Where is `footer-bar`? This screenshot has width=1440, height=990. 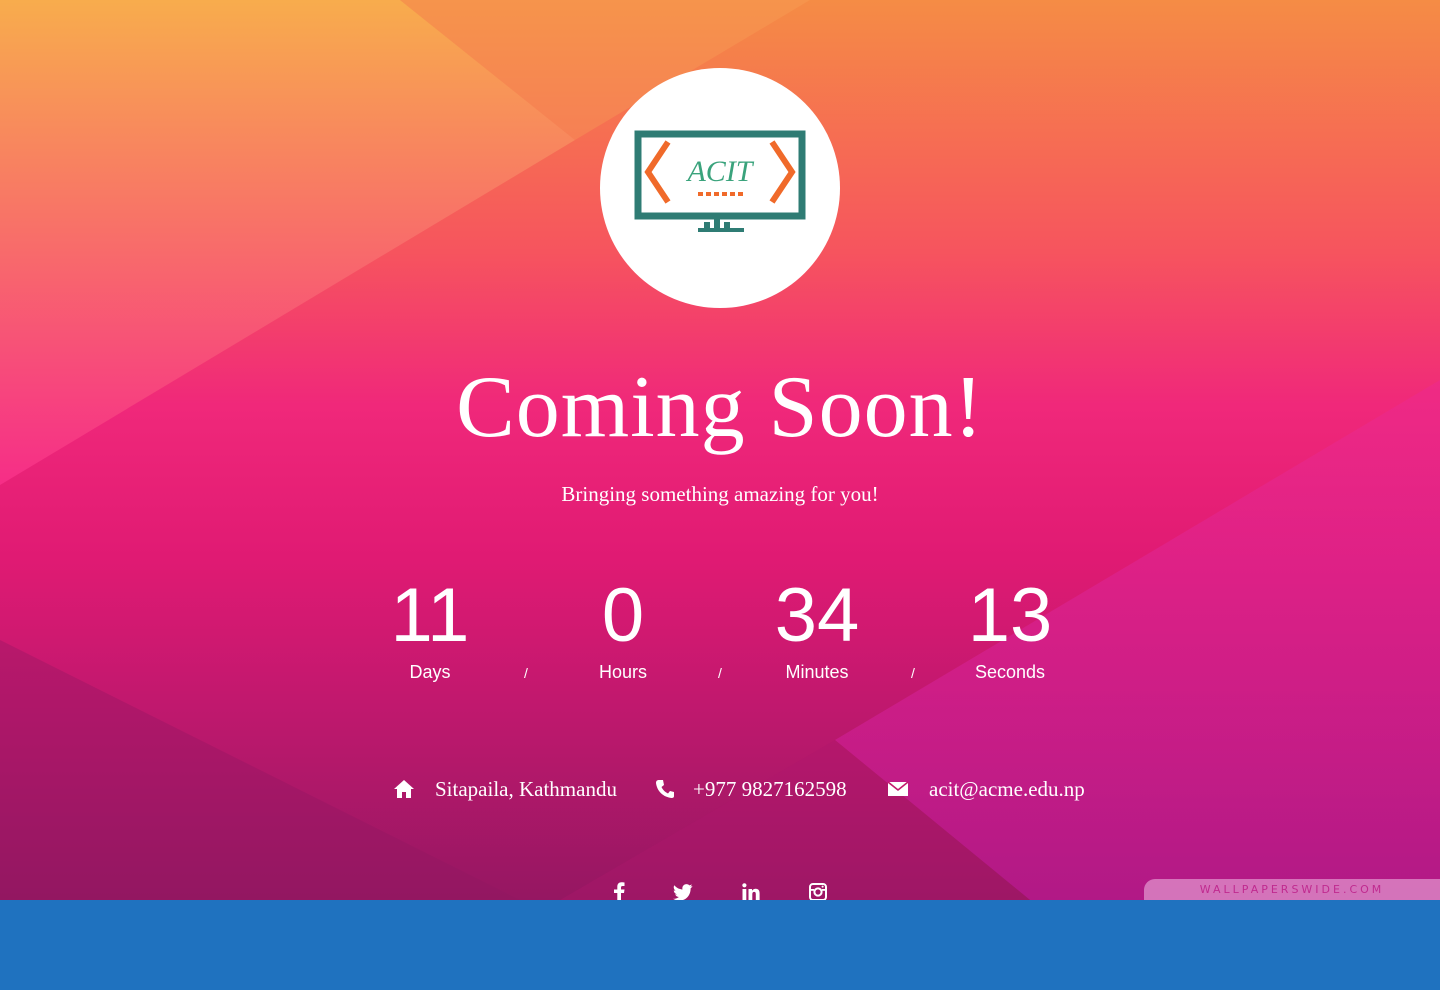 footer-bar is located at coordinates (720, 945).